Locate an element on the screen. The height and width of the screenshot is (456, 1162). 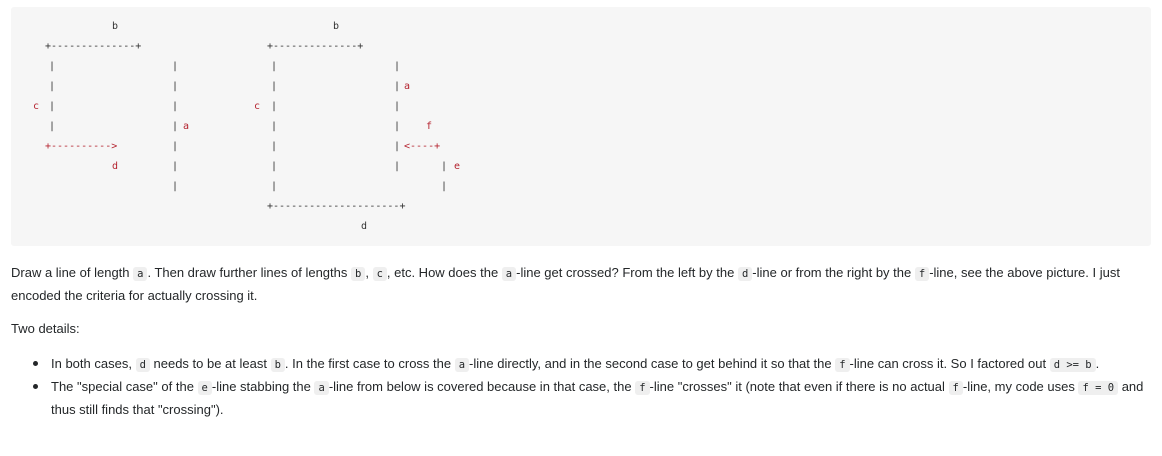
label-c-right: c is located at coordinates (257, 106).